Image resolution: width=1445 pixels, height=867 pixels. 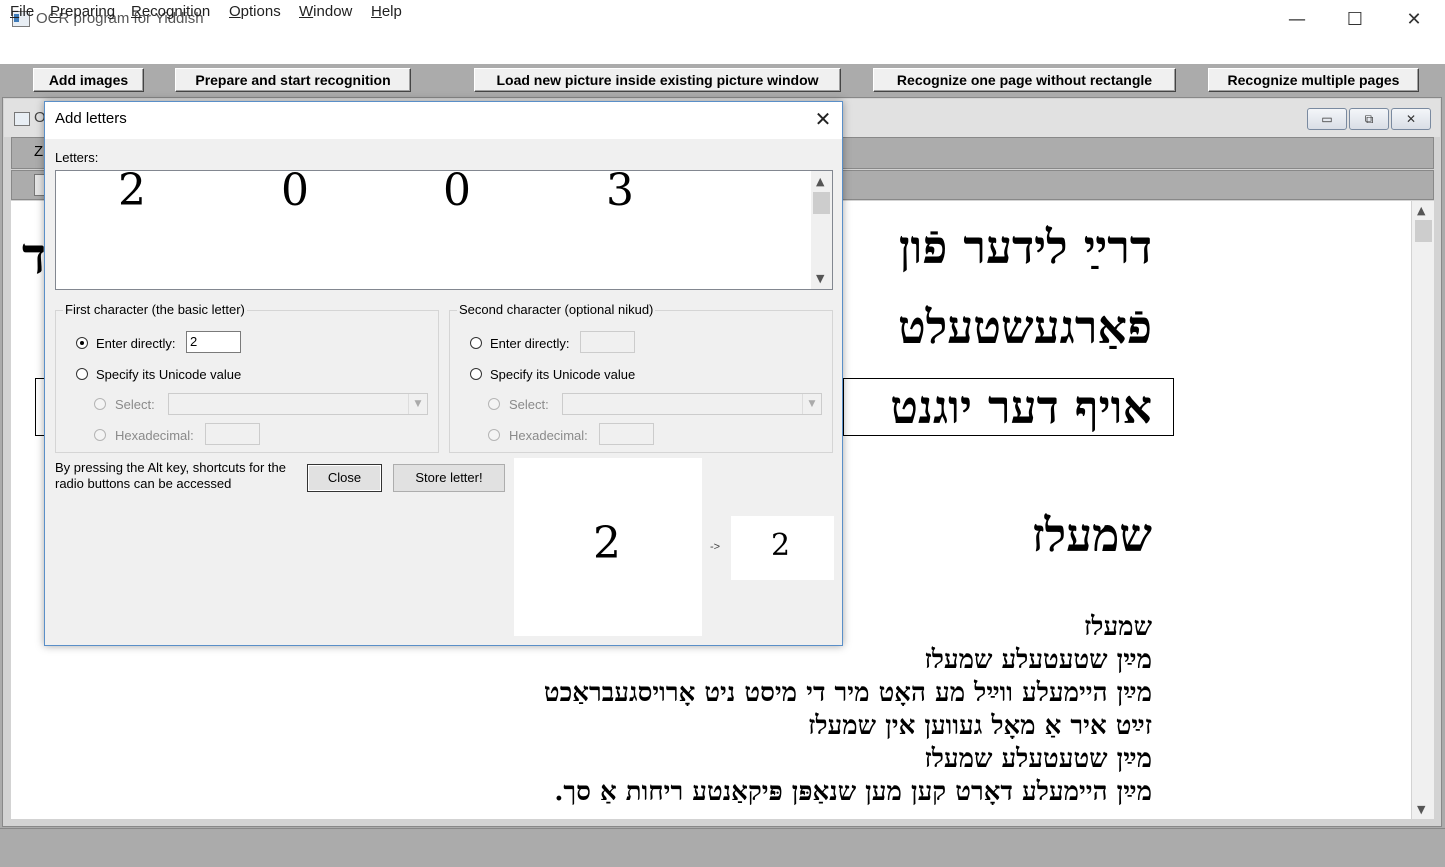 I want to click on letter-preview-result: 2, so click(x=782, y=548).